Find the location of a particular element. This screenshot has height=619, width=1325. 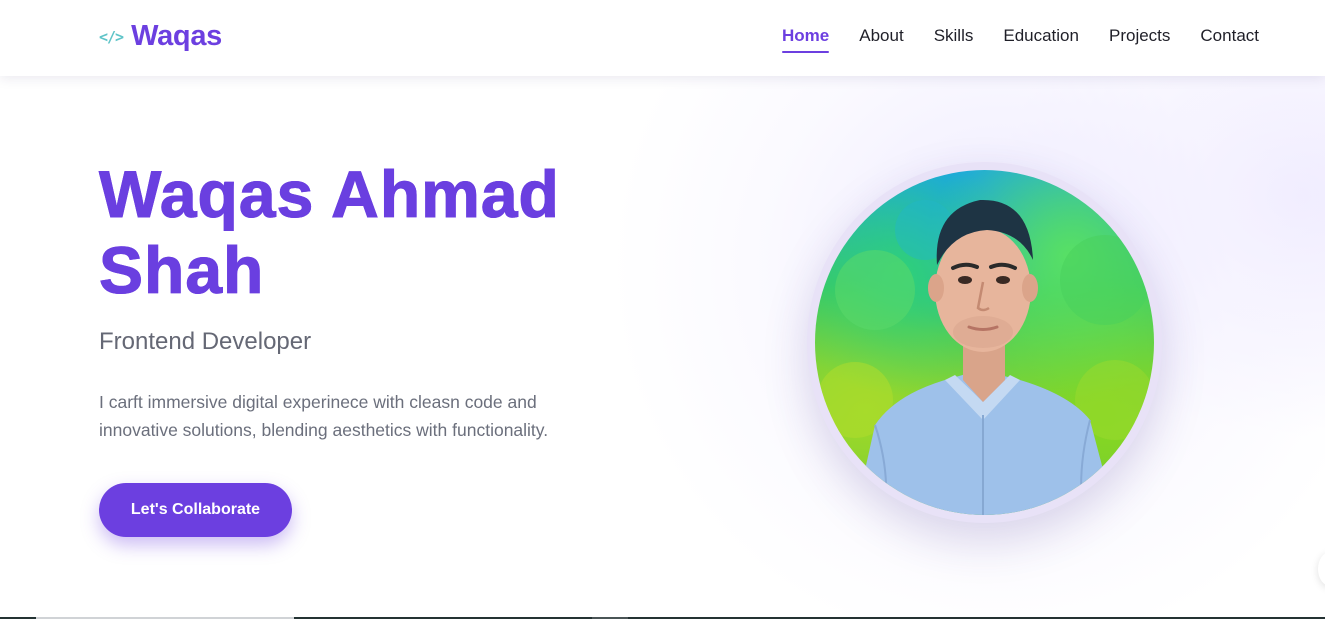

nav-link-skills: Skills is located at coordinates (954, 39).